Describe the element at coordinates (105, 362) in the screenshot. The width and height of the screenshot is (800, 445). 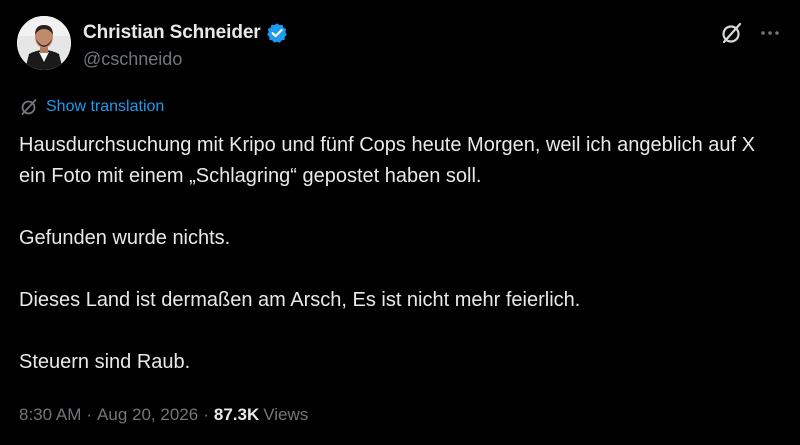
I see `tweet-paragraph: Steuern sind Raub.` at that location.